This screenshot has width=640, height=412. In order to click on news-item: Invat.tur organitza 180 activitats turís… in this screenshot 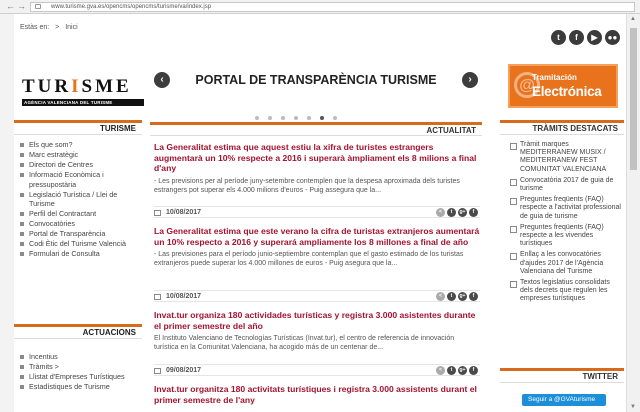, I will do `click(317, 394)`.